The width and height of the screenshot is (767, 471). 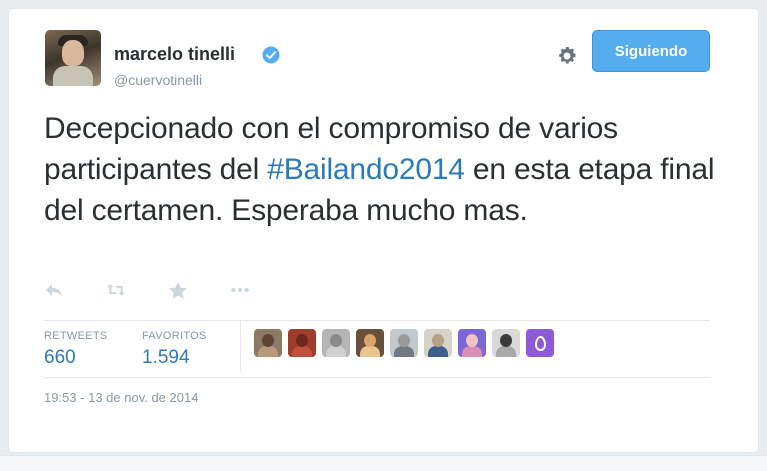 I want to click on retweets-label: RETWEETS, so click(x=76, y=336).